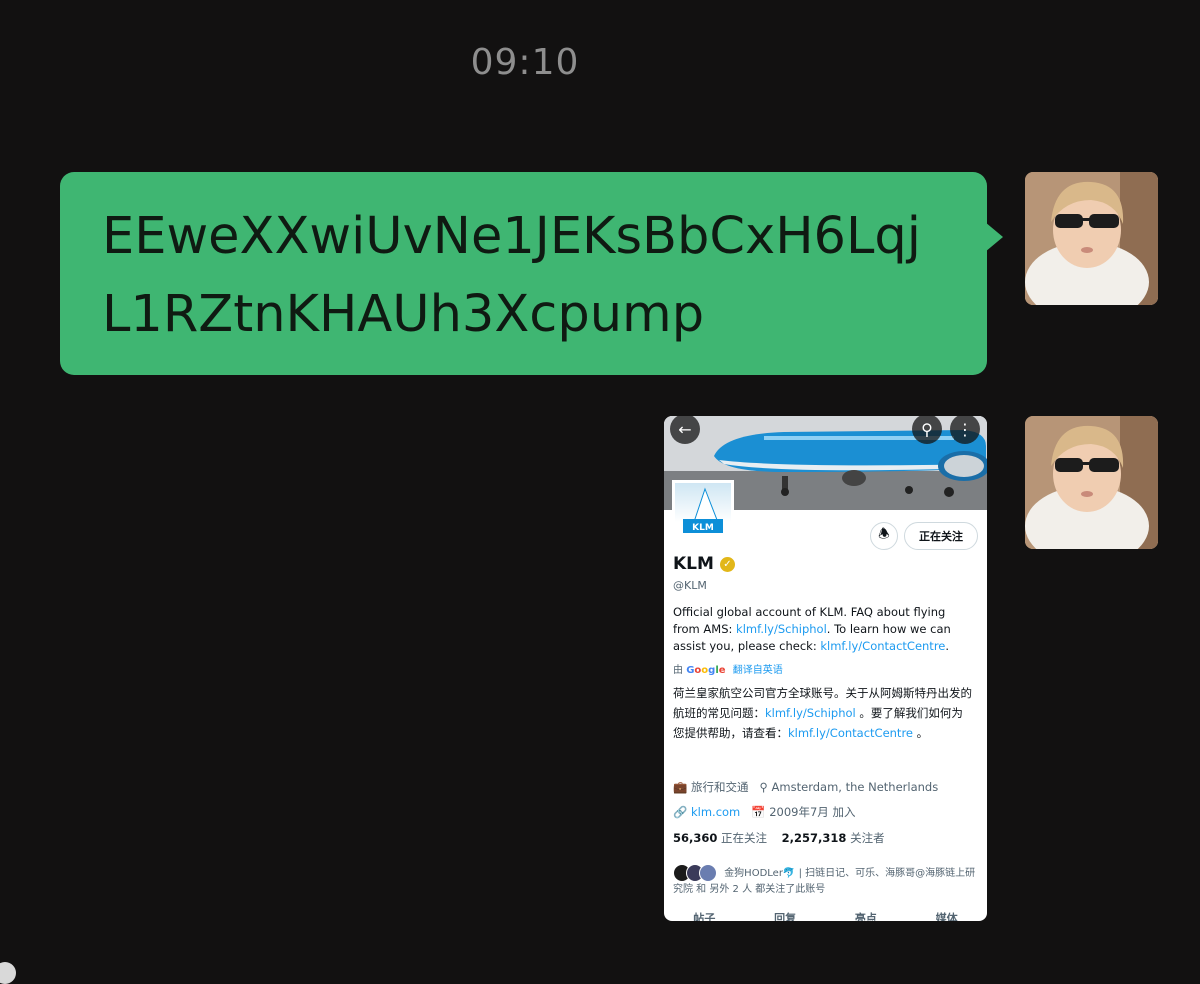 The image size is (1200, 984). Describe the element at coordinates (994, 237) in the screenshot. I see `bubble-tail` at that location.